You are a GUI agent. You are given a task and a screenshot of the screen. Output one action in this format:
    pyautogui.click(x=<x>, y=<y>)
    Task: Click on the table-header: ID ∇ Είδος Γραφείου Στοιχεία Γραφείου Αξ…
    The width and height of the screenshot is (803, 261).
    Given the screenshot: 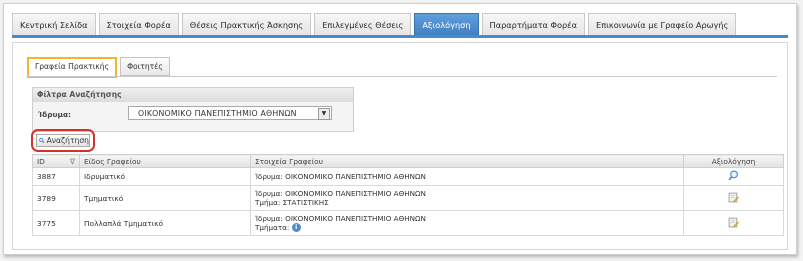 What is the action you would take?
    pyautogui.click(x=408, y=161)
    